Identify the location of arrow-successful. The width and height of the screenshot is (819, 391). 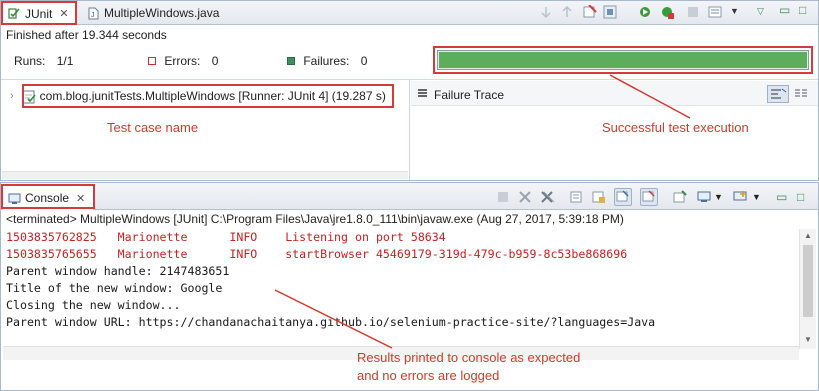
(650, 96).